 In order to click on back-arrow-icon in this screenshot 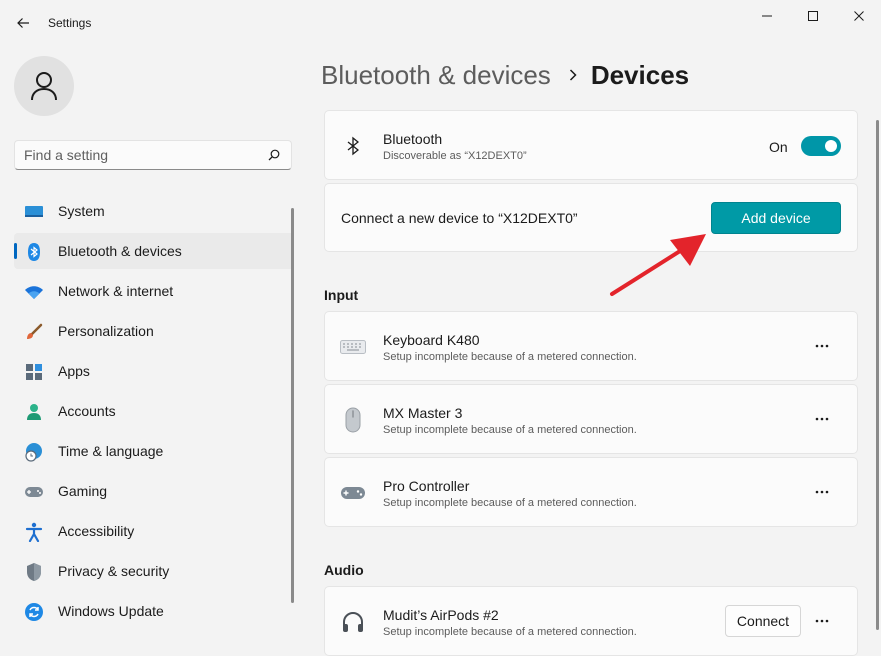, I will do `click(23, 23)`.